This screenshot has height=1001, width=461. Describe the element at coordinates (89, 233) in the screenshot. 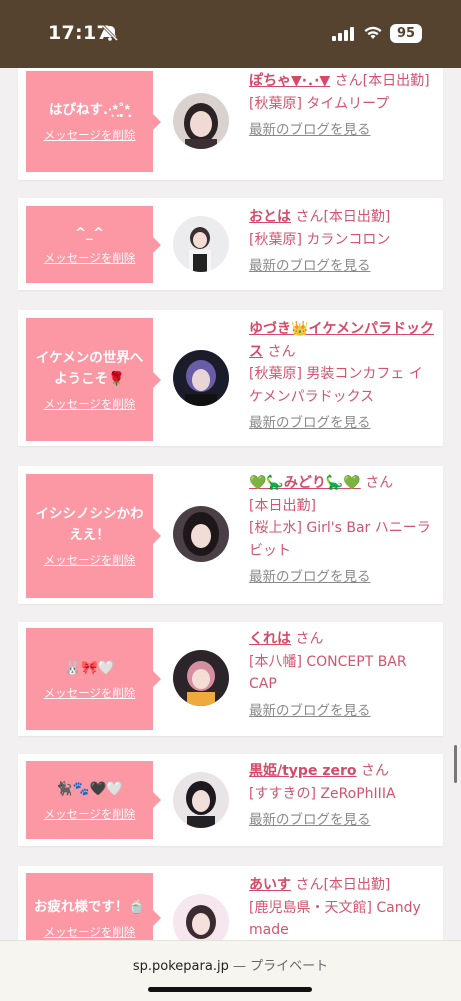

I see `message-text: ^_^` at that location.